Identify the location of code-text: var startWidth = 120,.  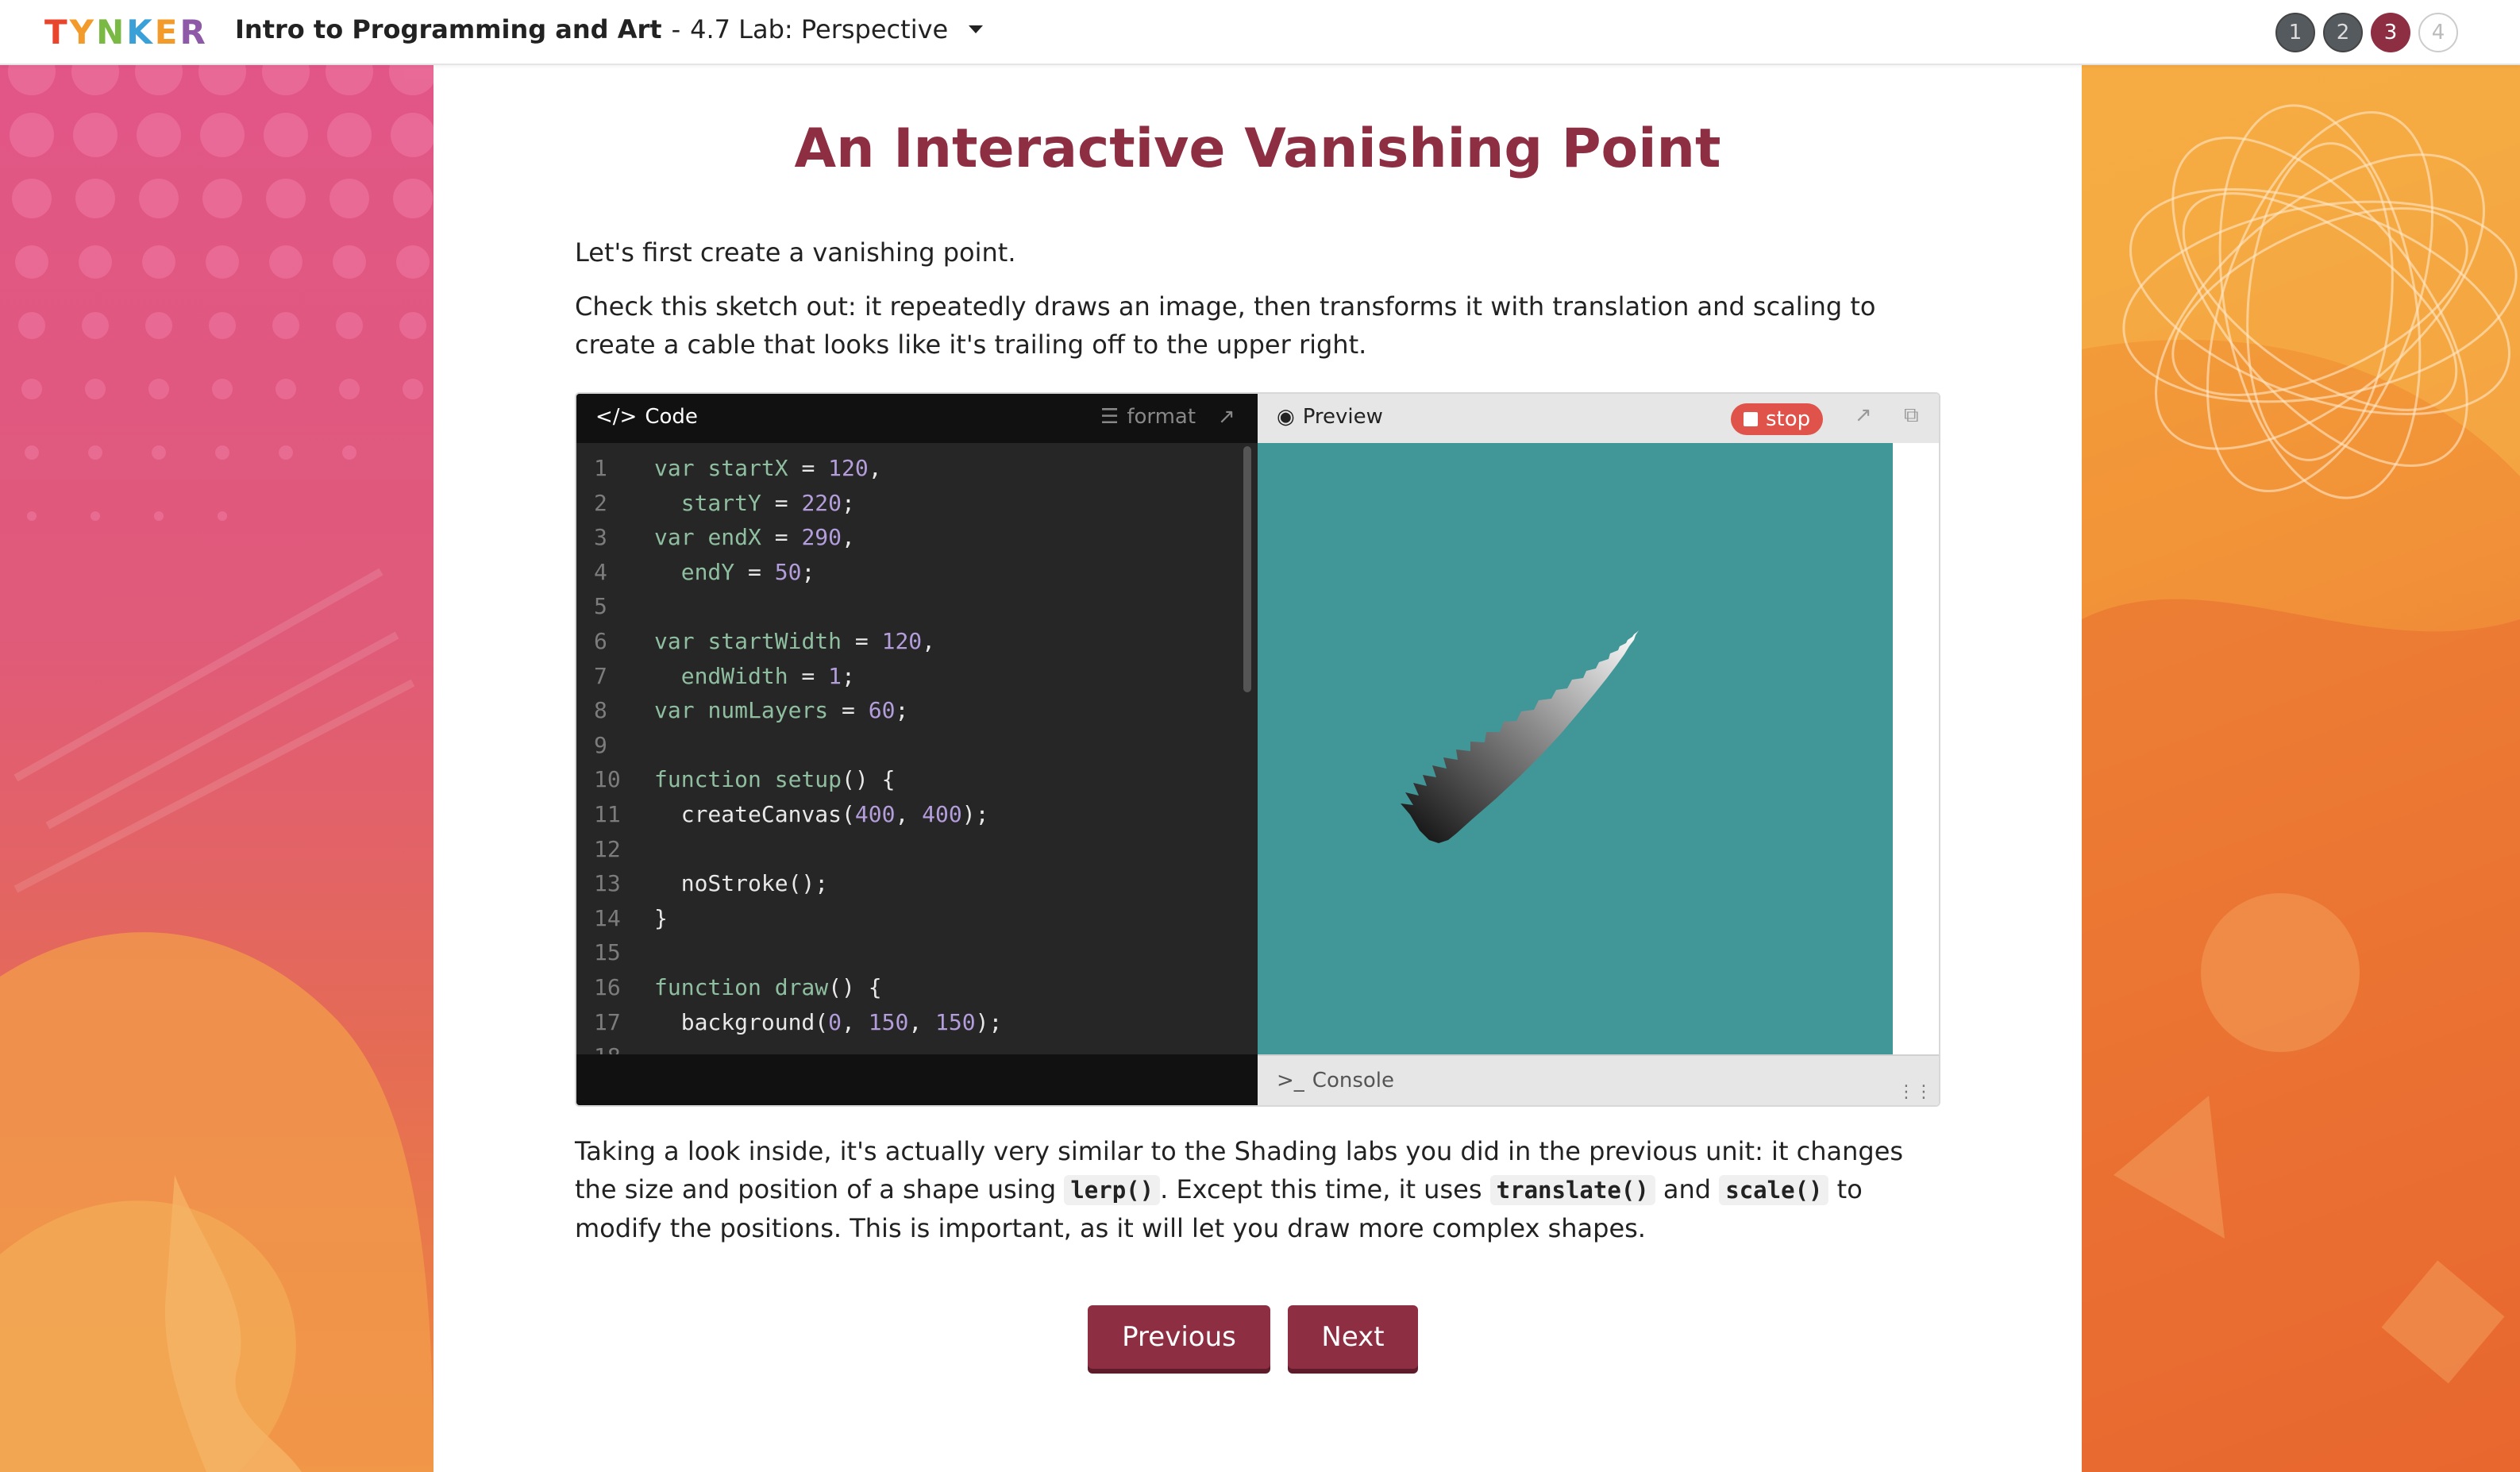
(795, 641).